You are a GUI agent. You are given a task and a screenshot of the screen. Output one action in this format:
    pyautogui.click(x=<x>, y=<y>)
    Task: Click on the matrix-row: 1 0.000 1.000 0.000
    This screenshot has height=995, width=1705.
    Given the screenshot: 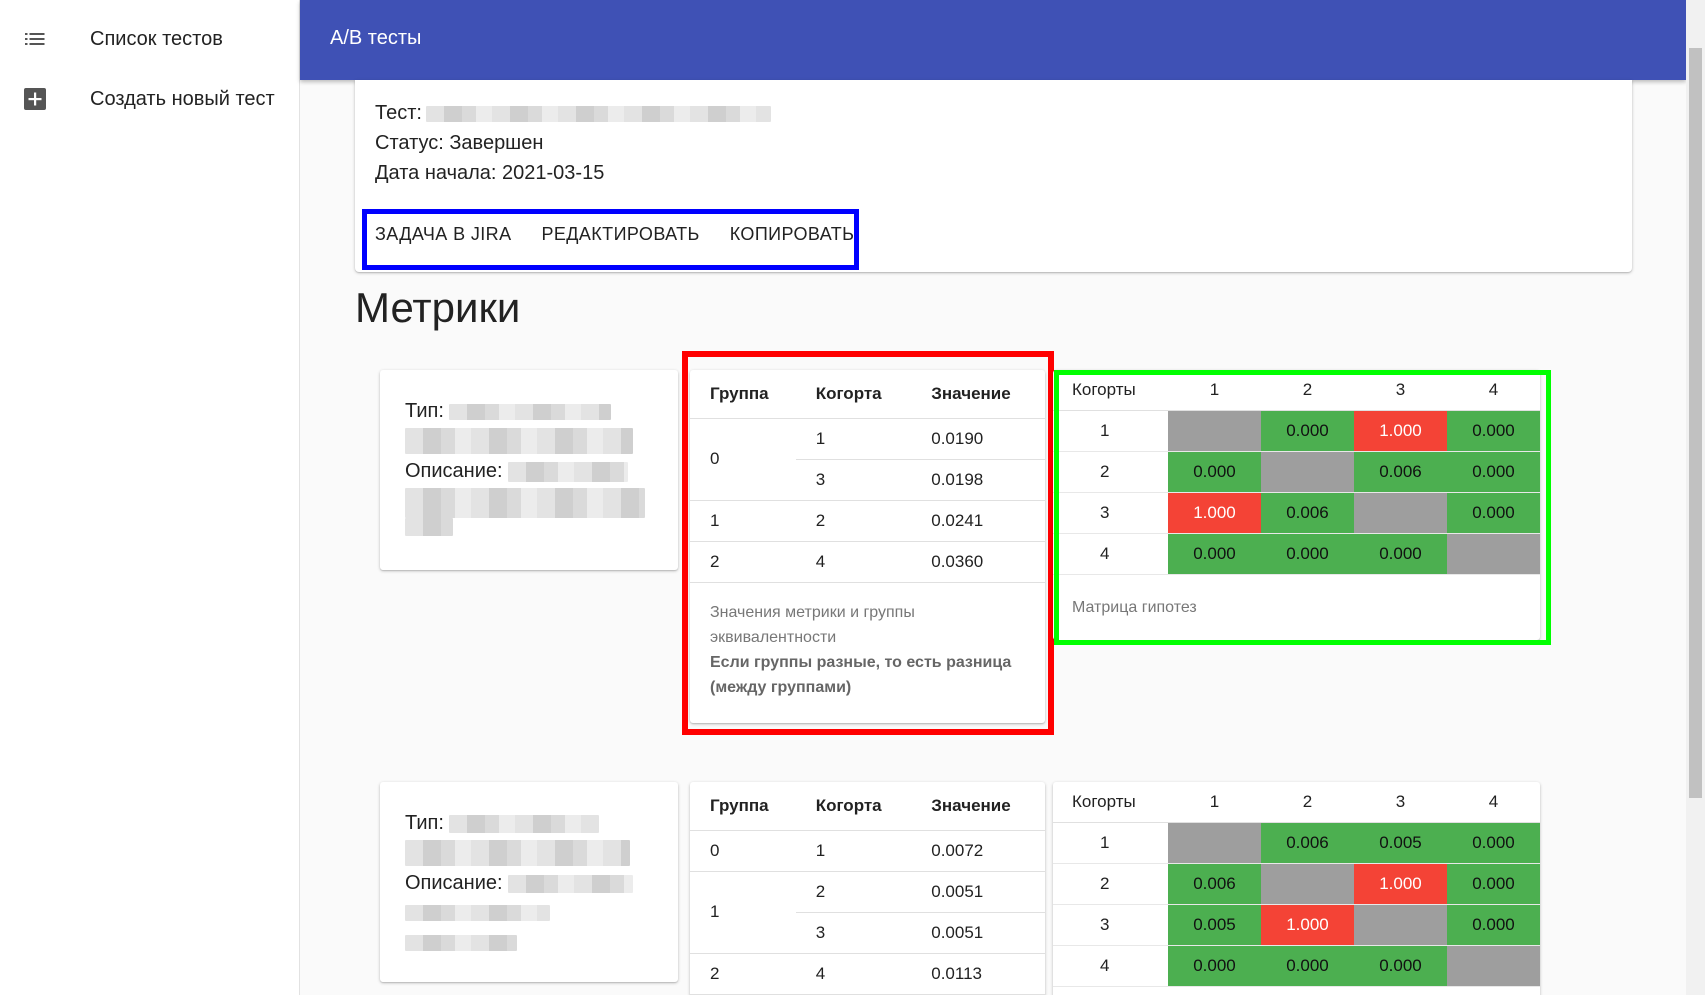 What is the action you would take?
    pyautogui.click(x=1296, y=431)
    